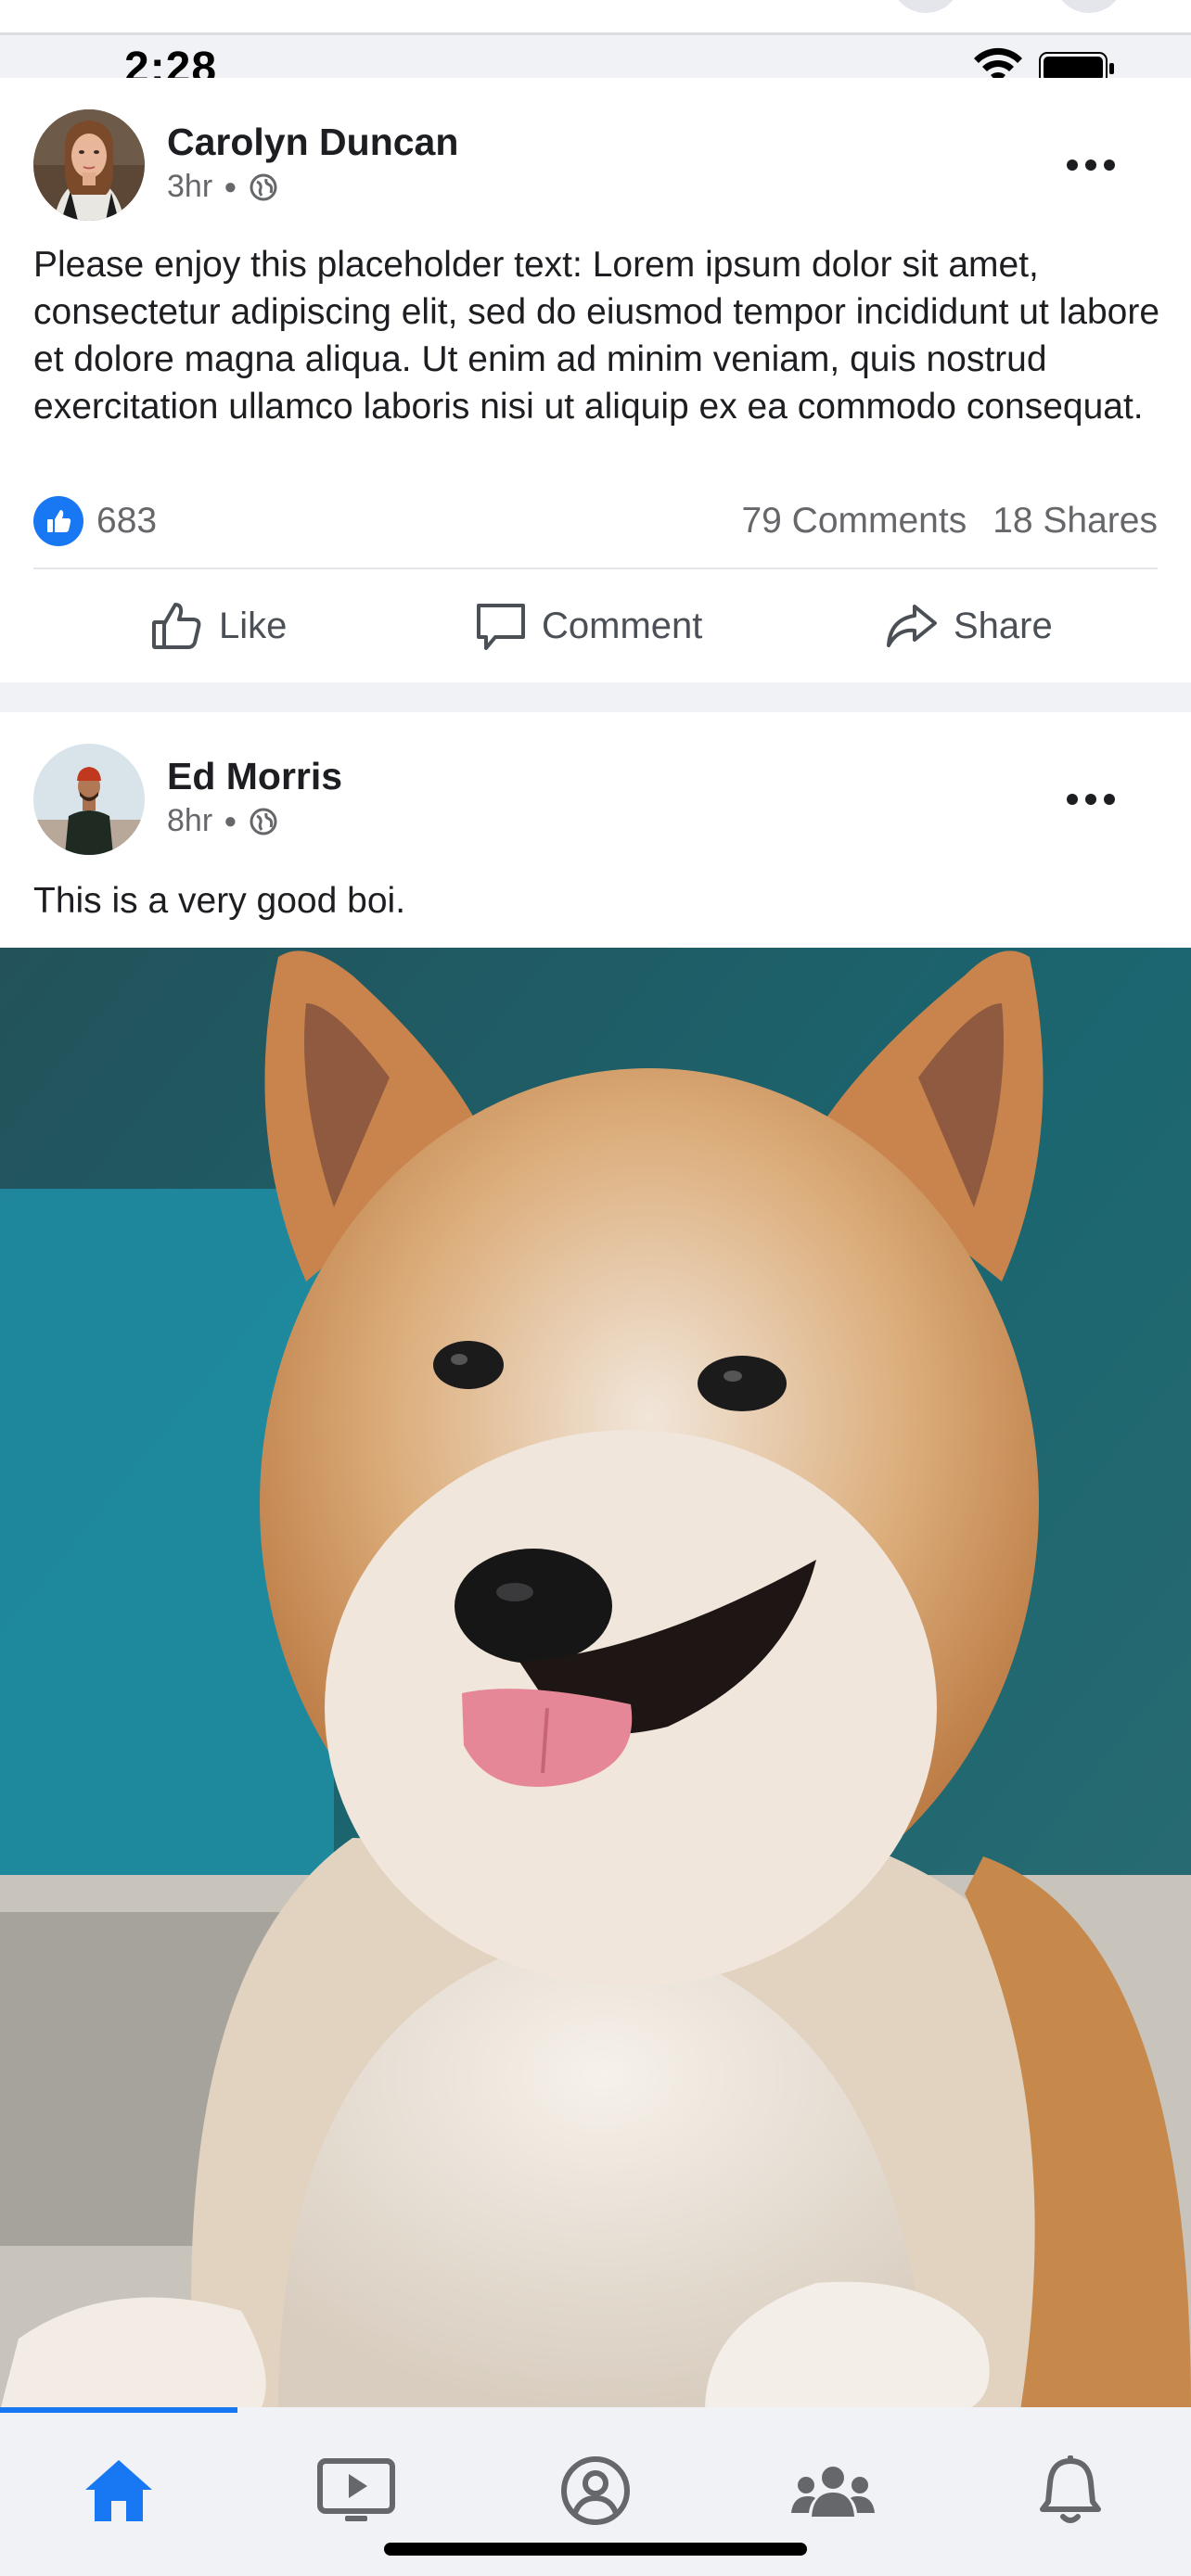 The height and width of the screenshot is (2576, 1191). I want to click on post-meta: 8hr ●, so click(222, 821).